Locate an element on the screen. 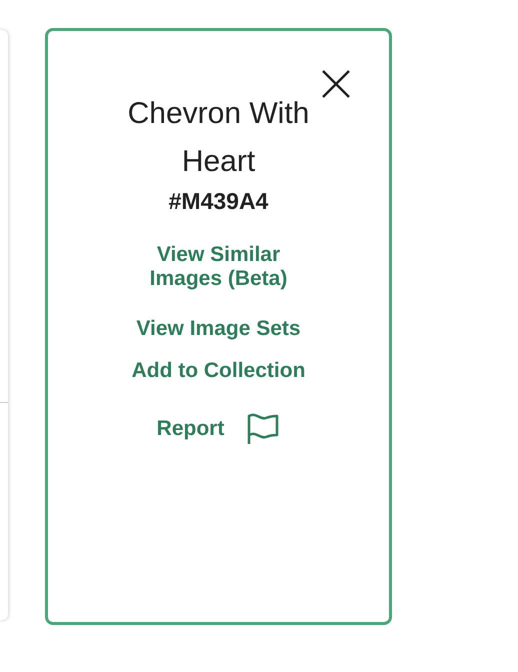 This screenshot has height=672, width=518. menu-link: Add to Collection is located at coordinates (219, 371).